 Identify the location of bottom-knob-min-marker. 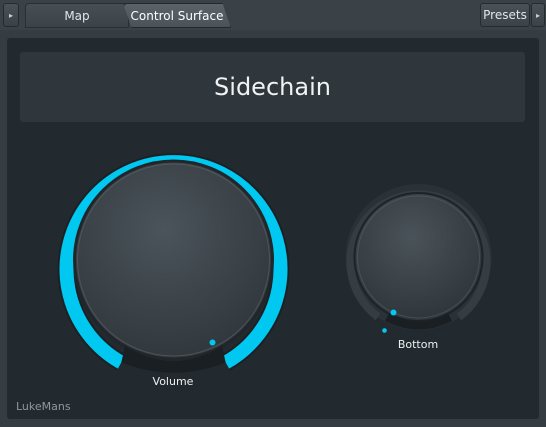
(384, 330).